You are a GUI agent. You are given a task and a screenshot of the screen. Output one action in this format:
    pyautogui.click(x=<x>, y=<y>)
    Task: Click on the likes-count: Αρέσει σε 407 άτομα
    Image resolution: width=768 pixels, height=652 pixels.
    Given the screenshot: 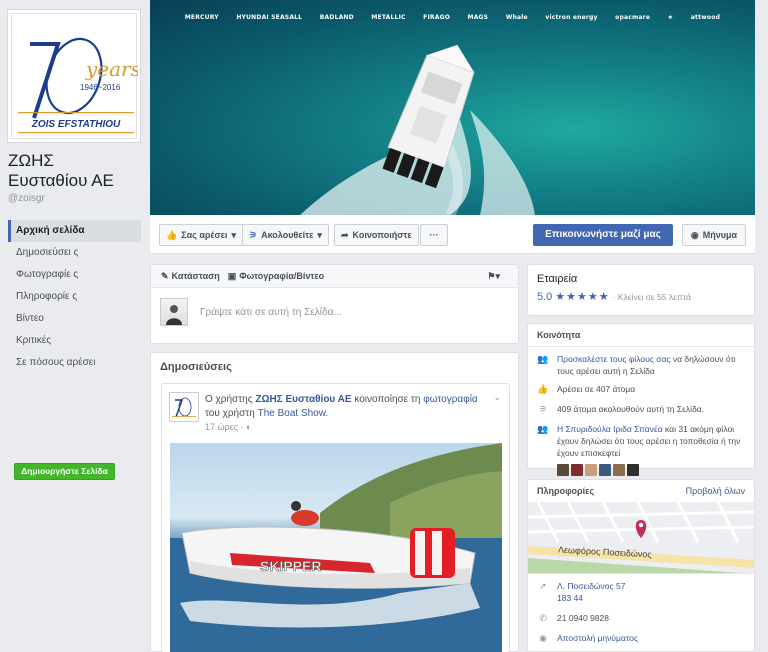 What is the action you would take?
    pyautogui.click(x=596, y=389)
    